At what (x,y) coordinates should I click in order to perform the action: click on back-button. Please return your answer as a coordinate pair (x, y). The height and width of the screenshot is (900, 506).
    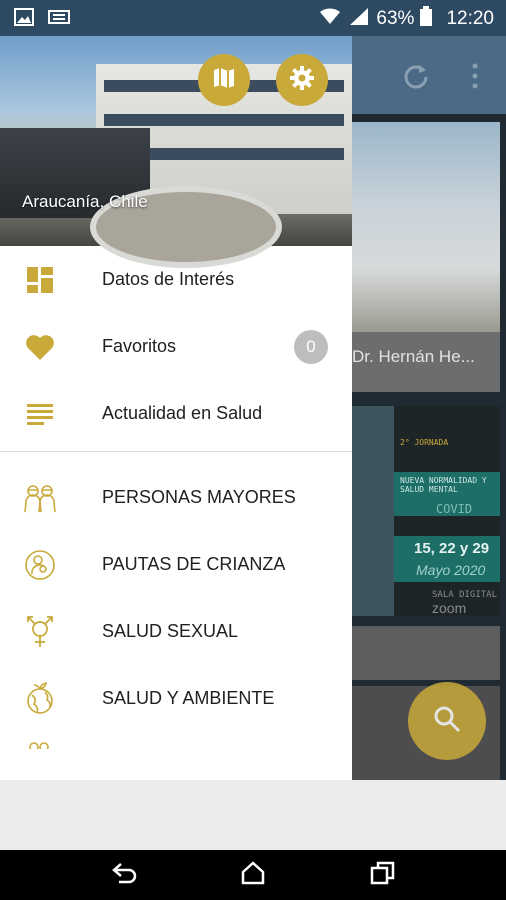
    Looking at the image, I should click on (125, 875).